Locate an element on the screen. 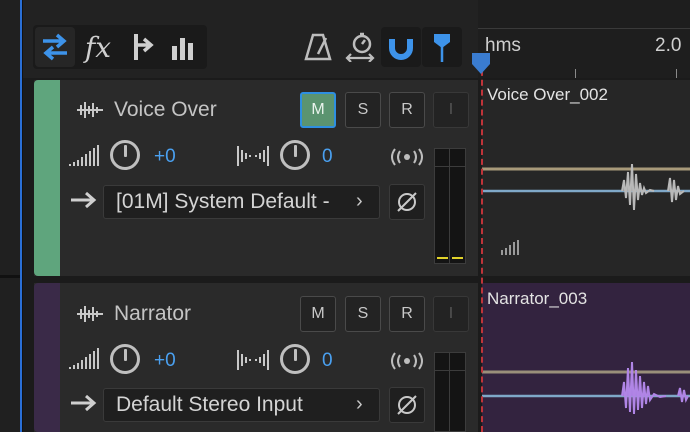  clip-name: Narrator_003 is located at coordinates (537, 298).